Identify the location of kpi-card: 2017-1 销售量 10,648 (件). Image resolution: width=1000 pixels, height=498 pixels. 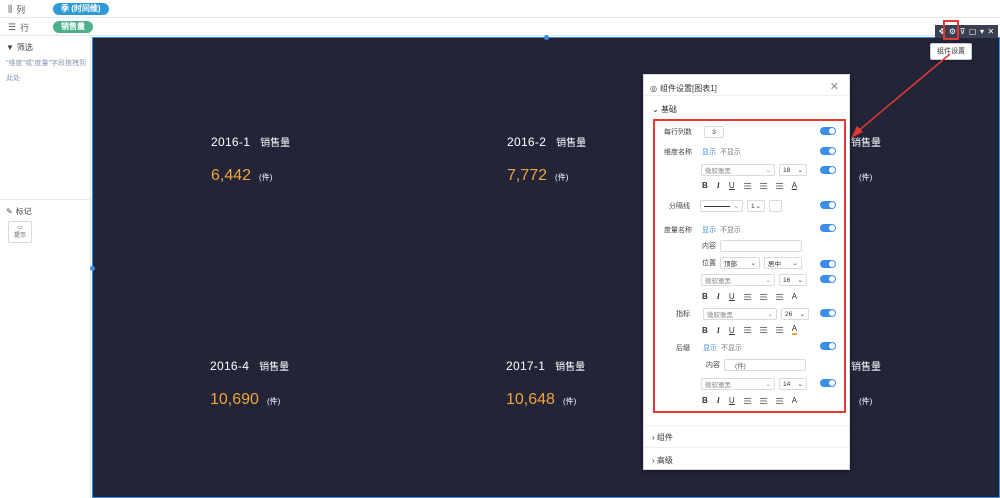
(545, 383).